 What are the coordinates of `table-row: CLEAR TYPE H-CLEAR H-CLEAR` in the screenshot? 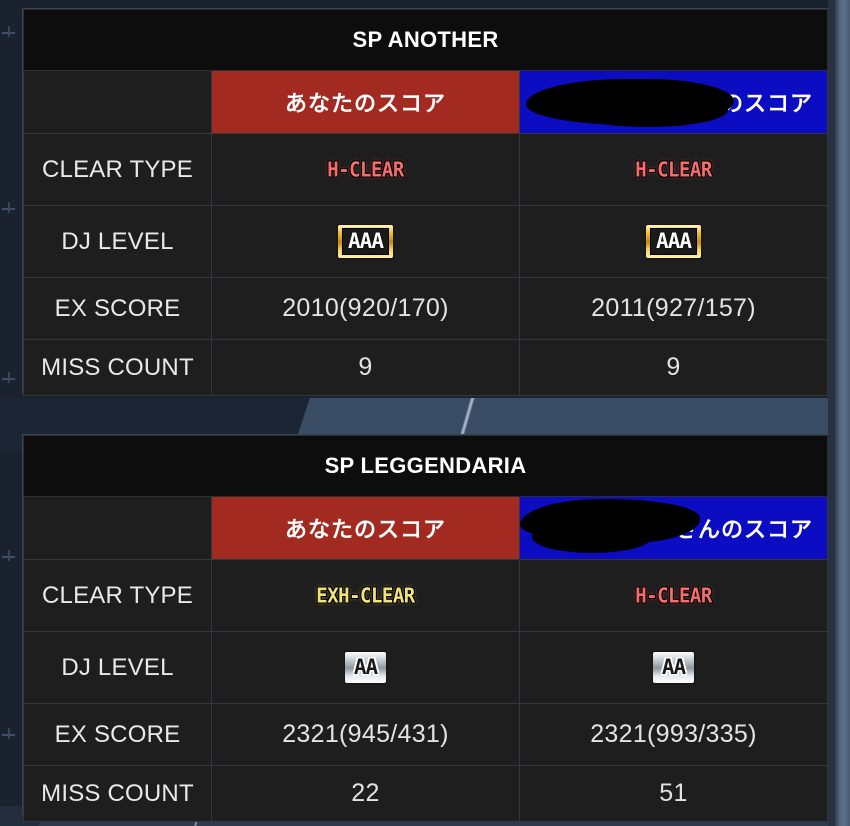 It's located at (426, 169).